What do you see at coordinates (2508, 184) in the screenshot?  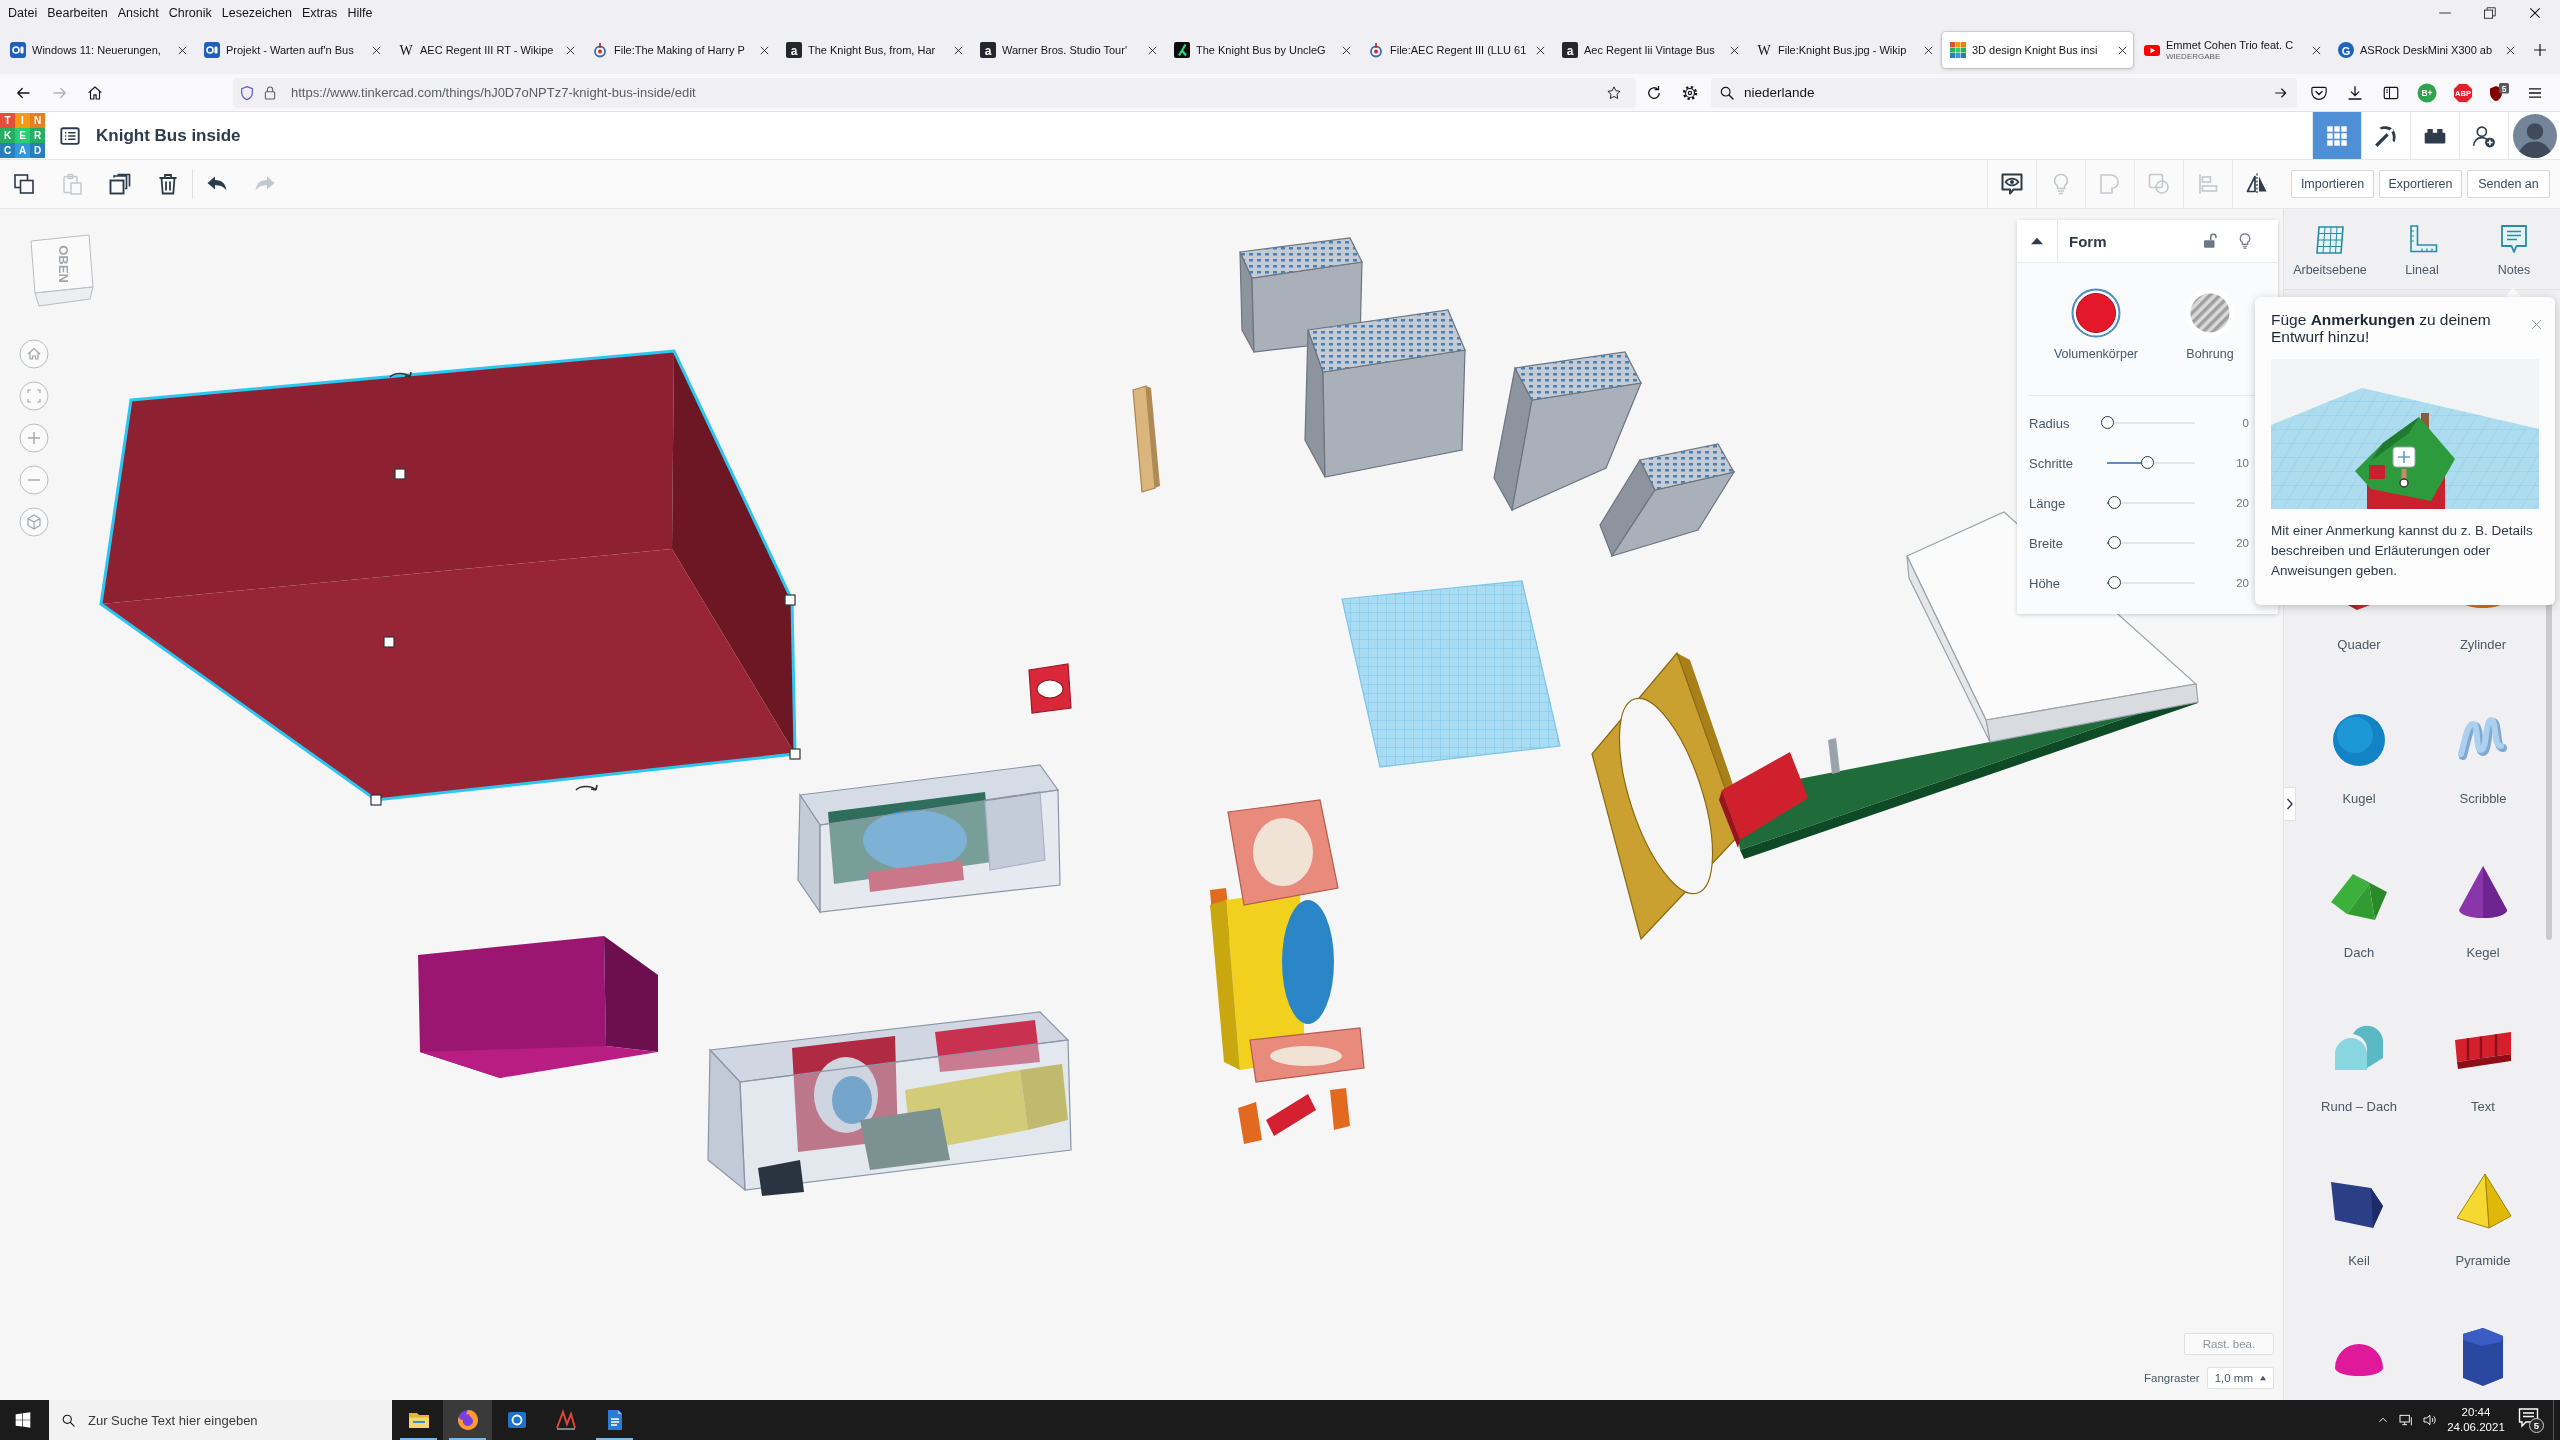 I see `action-button: Senden an` at bounding box center [2508, 184].